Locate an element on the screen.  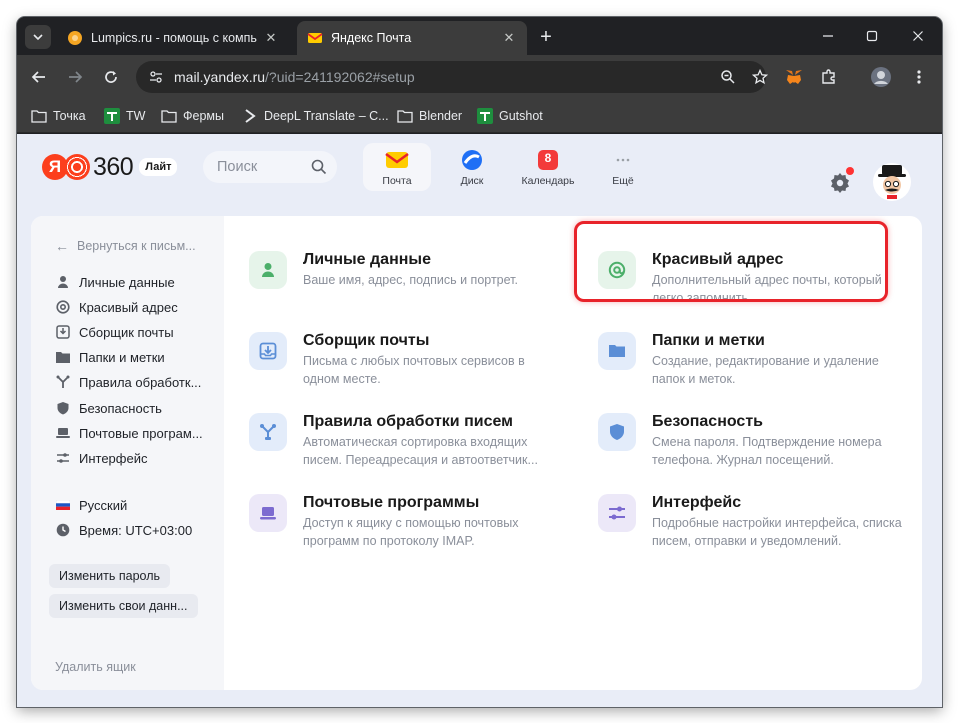
new-tab-button: + is located at coordinates (546, 38).